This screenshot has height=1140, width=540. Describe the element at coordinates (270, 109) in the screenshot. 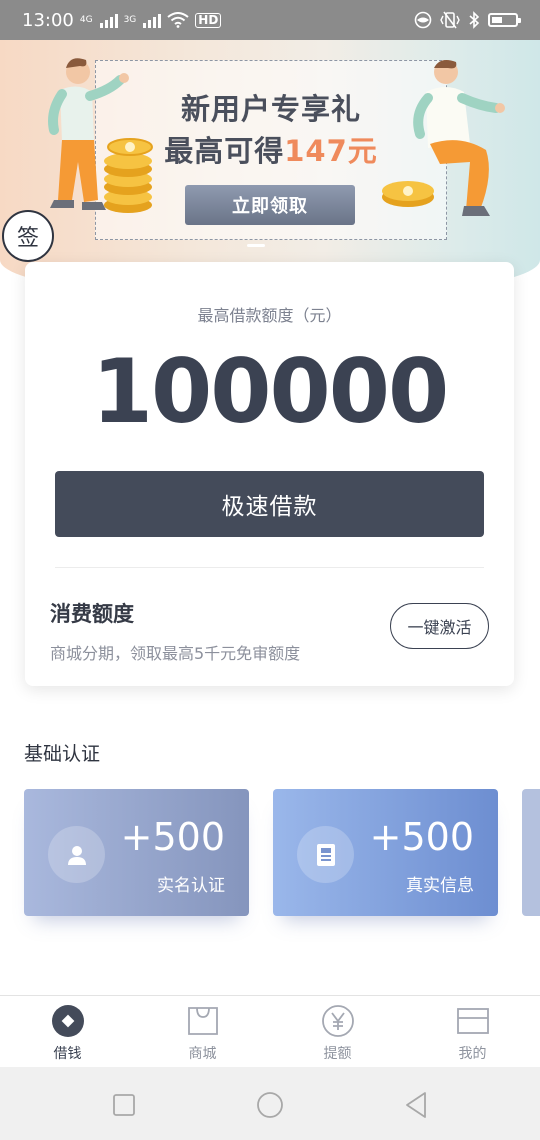

I see `banner-title: 新用户专享礼` at that location.